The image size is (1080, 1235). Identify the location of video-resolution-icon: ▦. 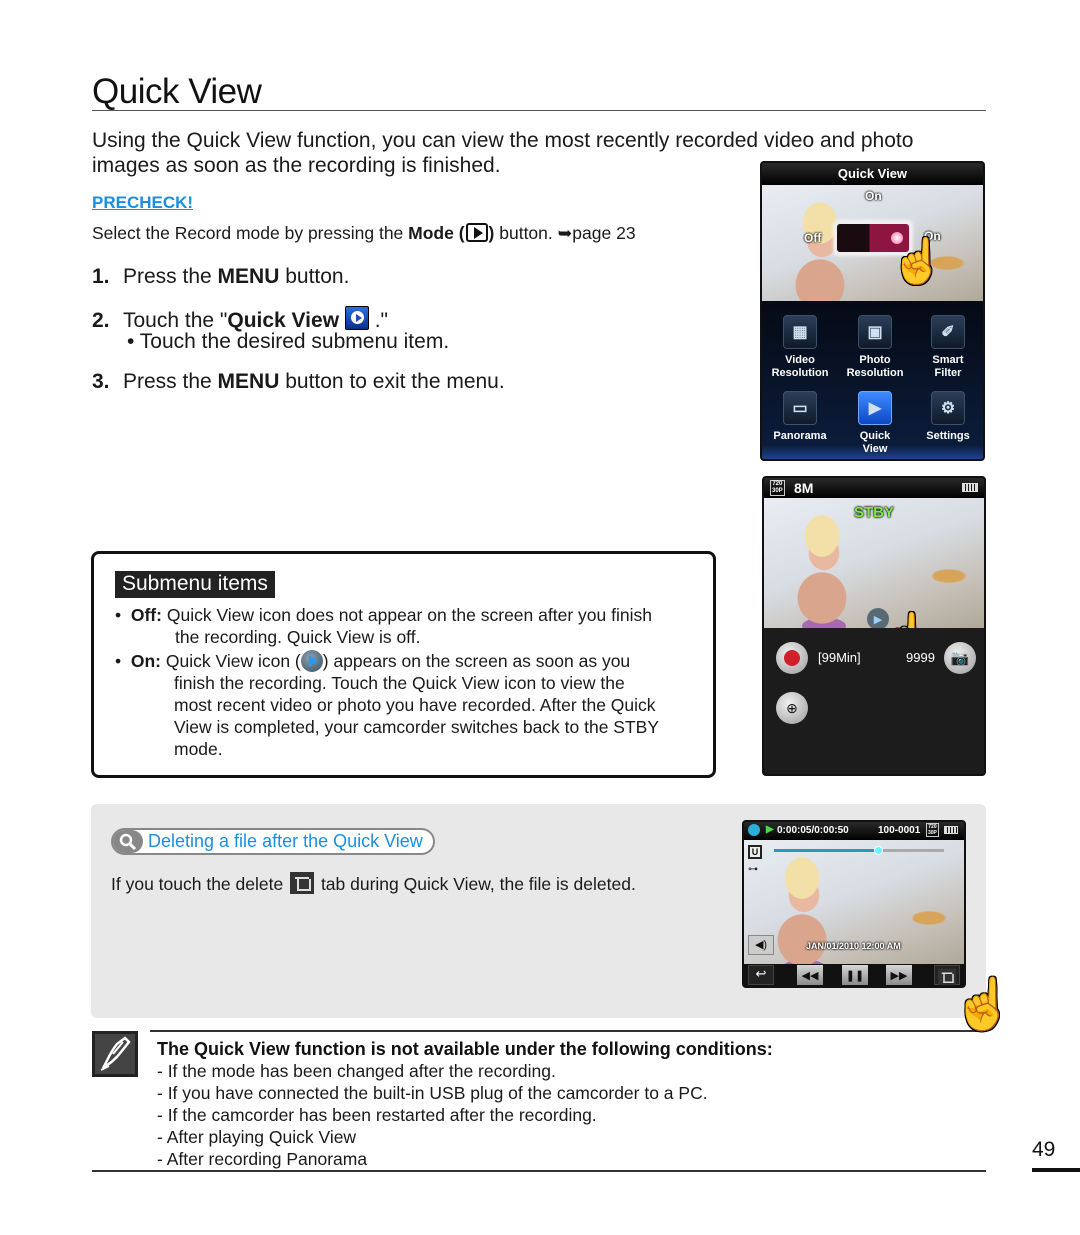
(800, 332).